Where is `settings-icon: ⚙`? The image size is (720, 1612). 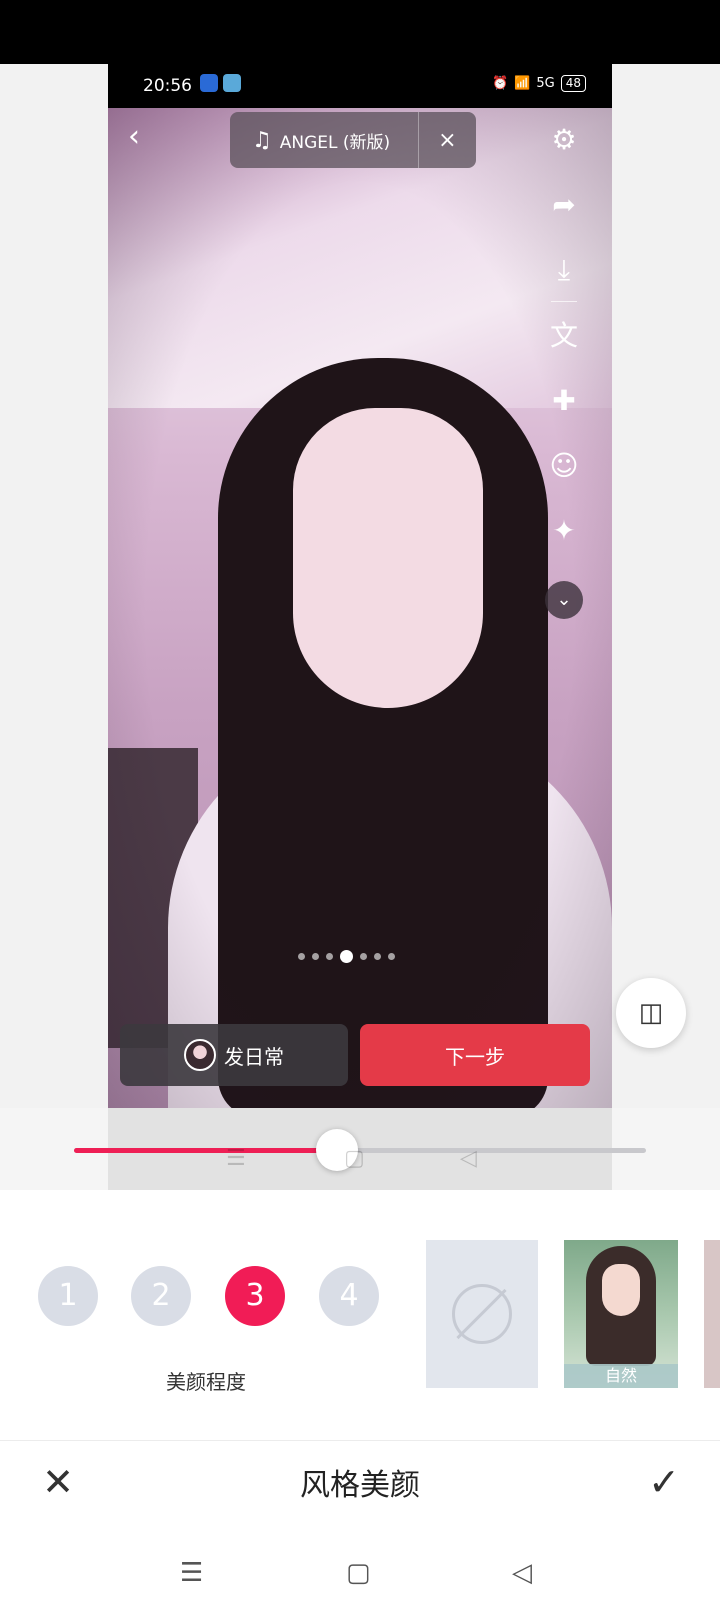 settings-icon: ⚙ is located at coordinates (564, 140).